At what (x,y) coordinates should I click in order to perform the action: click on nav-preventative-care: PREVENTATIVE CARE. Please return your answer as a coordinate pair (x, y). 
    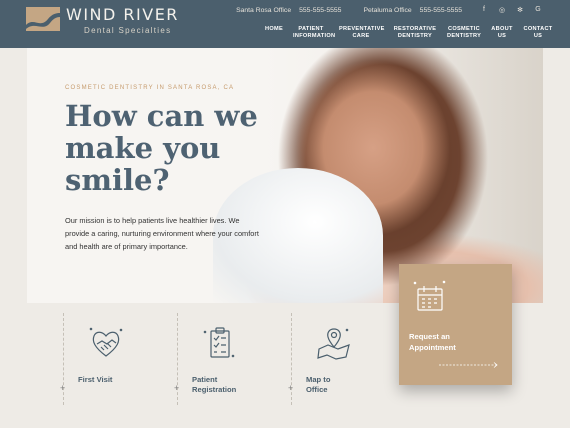
    Looking at the image, I should click on (361, 33).